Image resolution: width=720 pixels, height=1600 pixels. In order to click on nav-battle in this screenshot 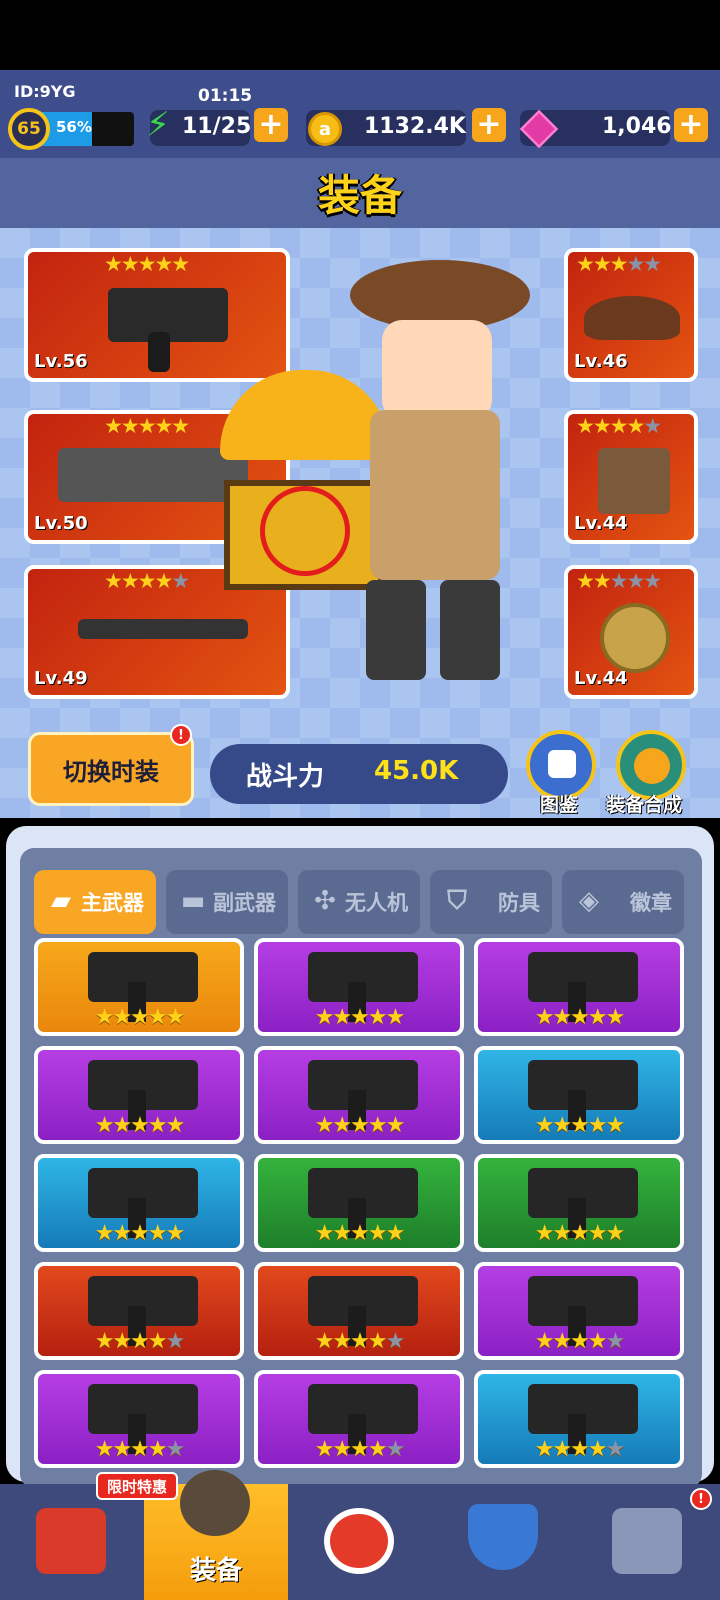, I will do `click(360, 1542)`.